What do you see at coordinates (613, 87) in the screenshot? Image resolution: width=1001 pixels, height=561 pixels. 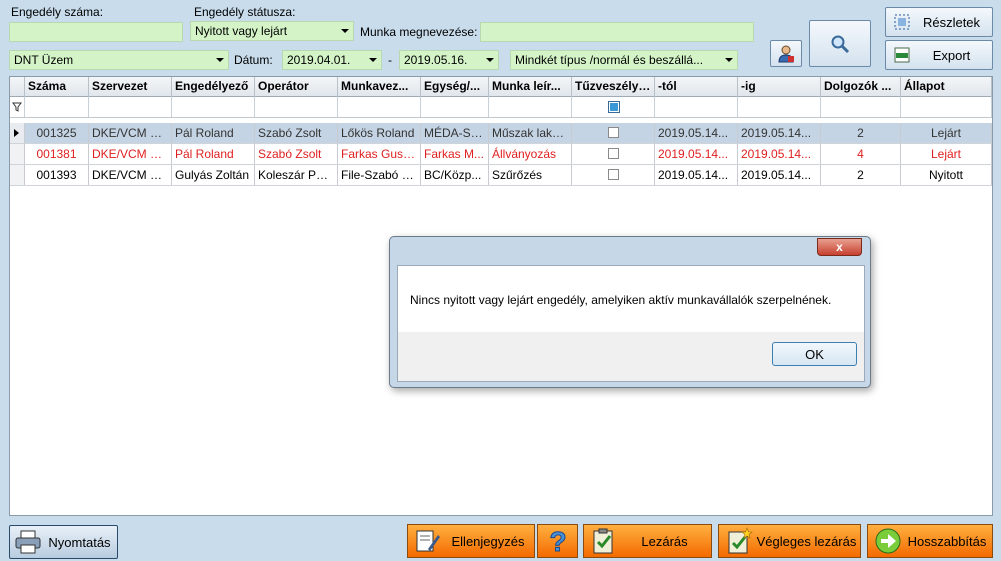 I see `column-header: Tűzveszélyes` at bounding box center [613, 87].